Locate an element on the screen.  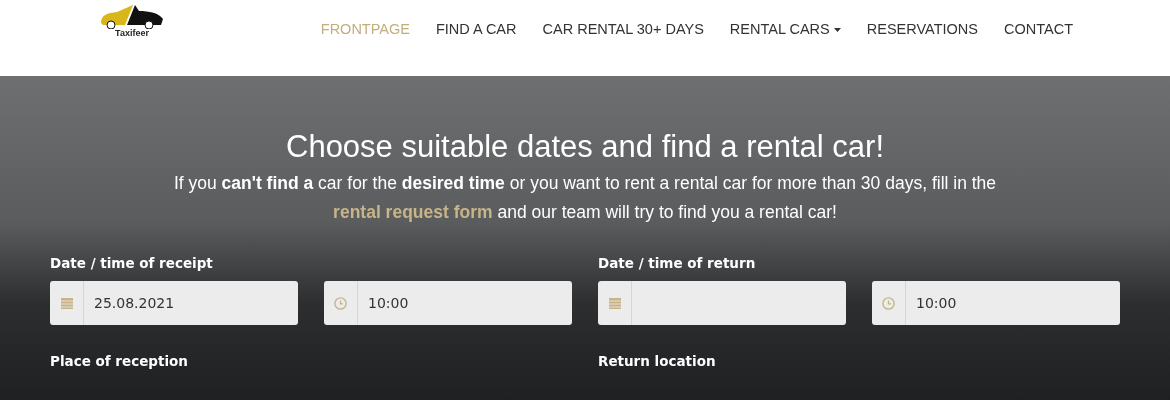
logo-text: Taxifeer is located at coordinates (132, 33).